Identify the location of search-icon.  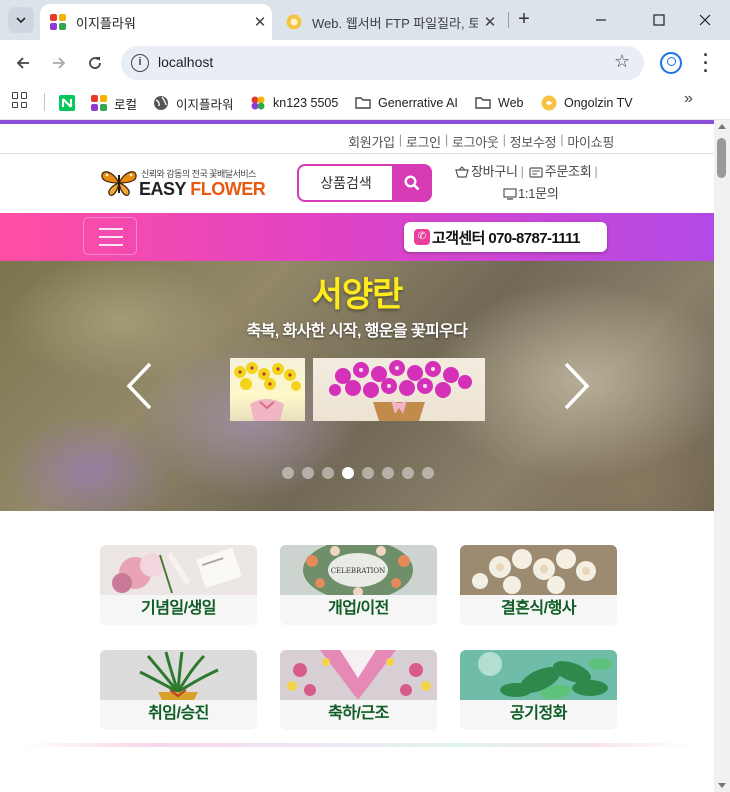
(412, 183).